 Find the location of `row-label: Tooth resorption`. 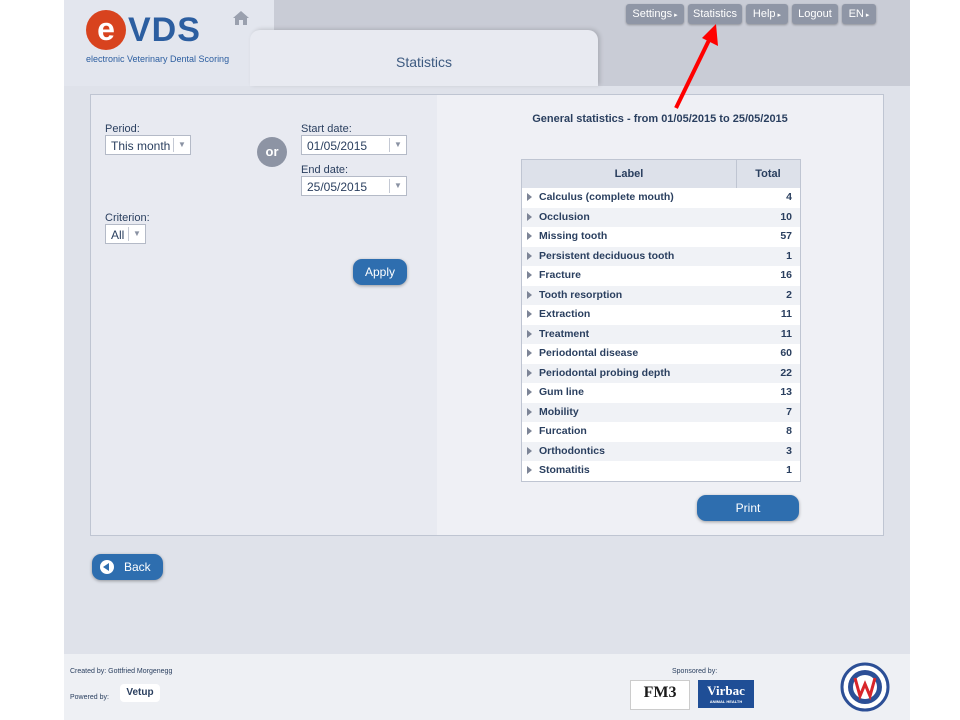

row-label: Tooth resorption is located at coordinates (581, 294).